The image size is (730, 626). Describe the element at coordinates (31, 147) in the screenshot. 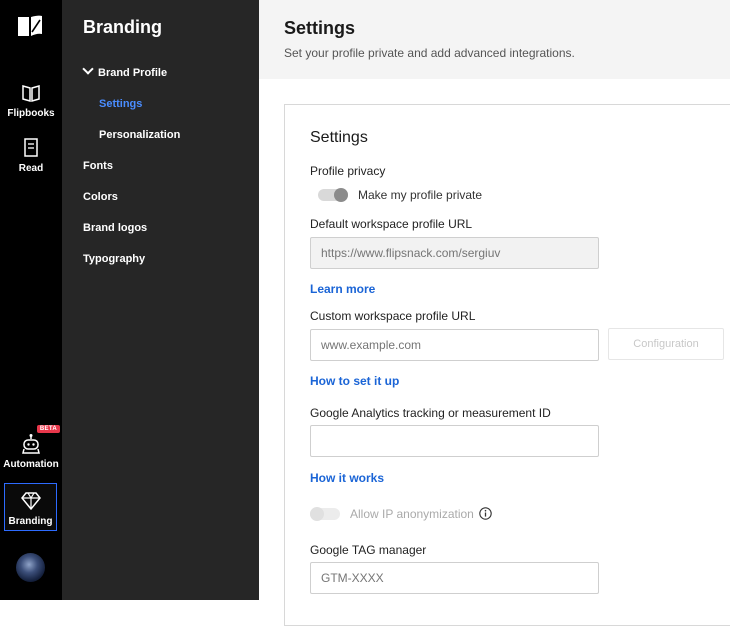

I see `document-icon` at that location.